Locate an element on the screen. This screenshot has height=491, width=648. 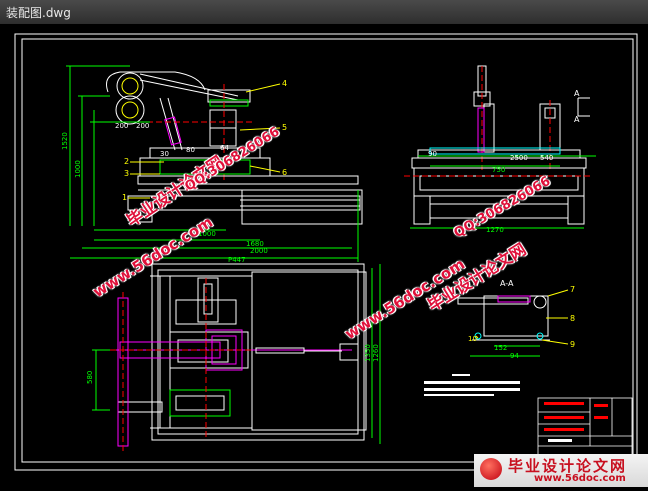
dim-2500: 2500 is located at coordinates (519, 158).